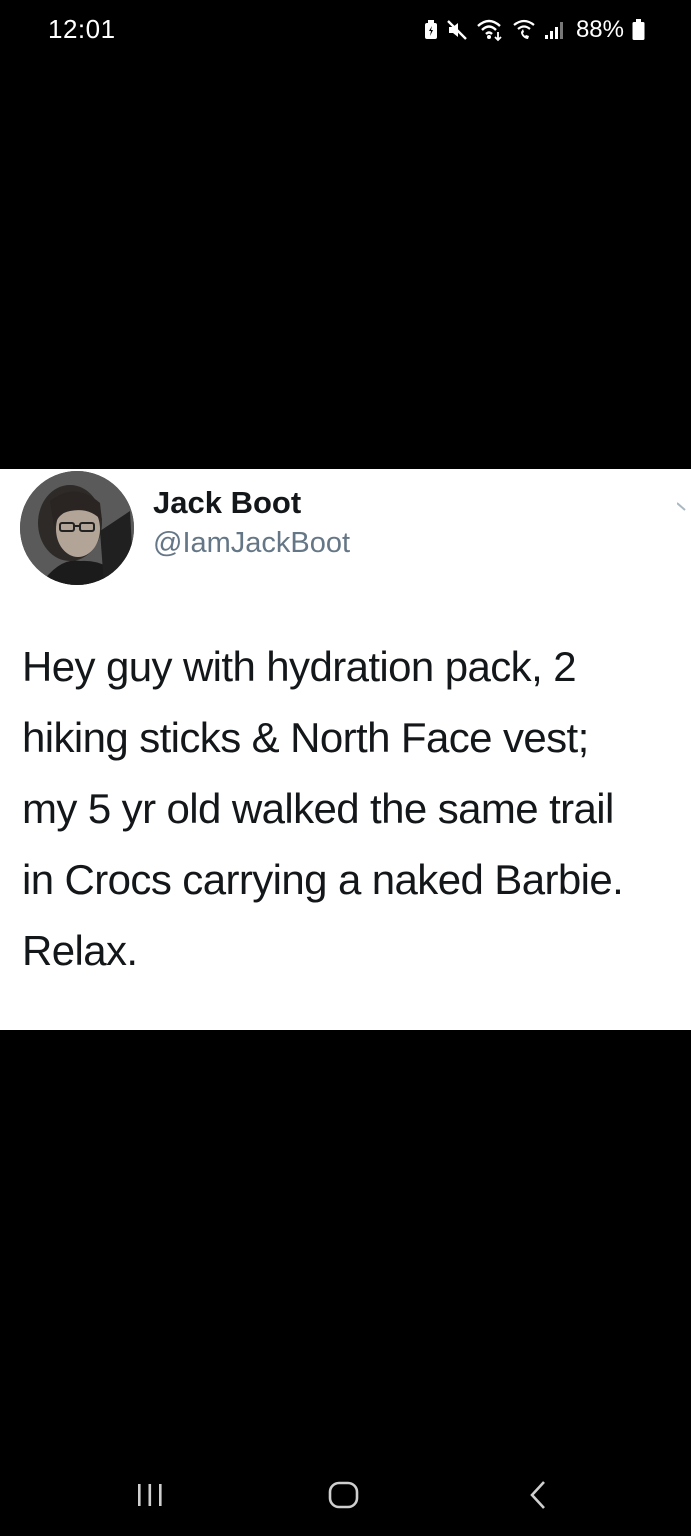  I want to click on signal-icon, so click(555, 30).